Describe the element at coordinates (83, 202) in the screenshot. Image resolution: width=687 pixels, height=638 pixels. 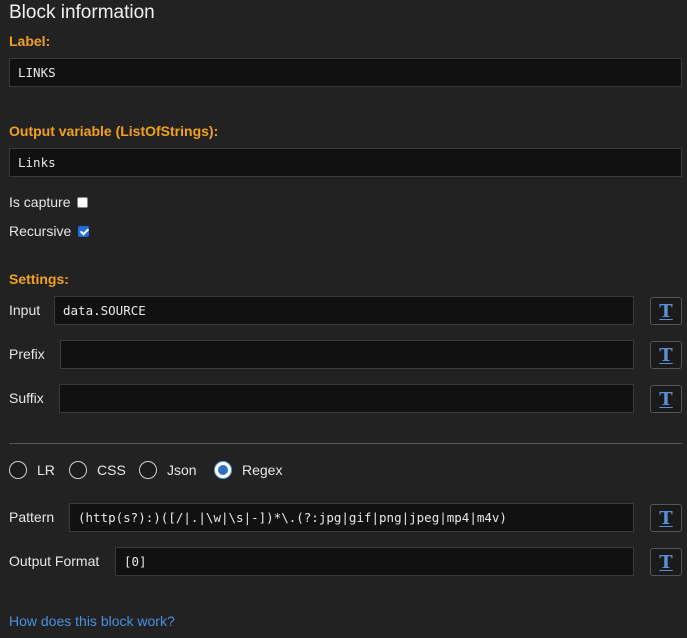
I see `is-capture-checkbox` at that location.